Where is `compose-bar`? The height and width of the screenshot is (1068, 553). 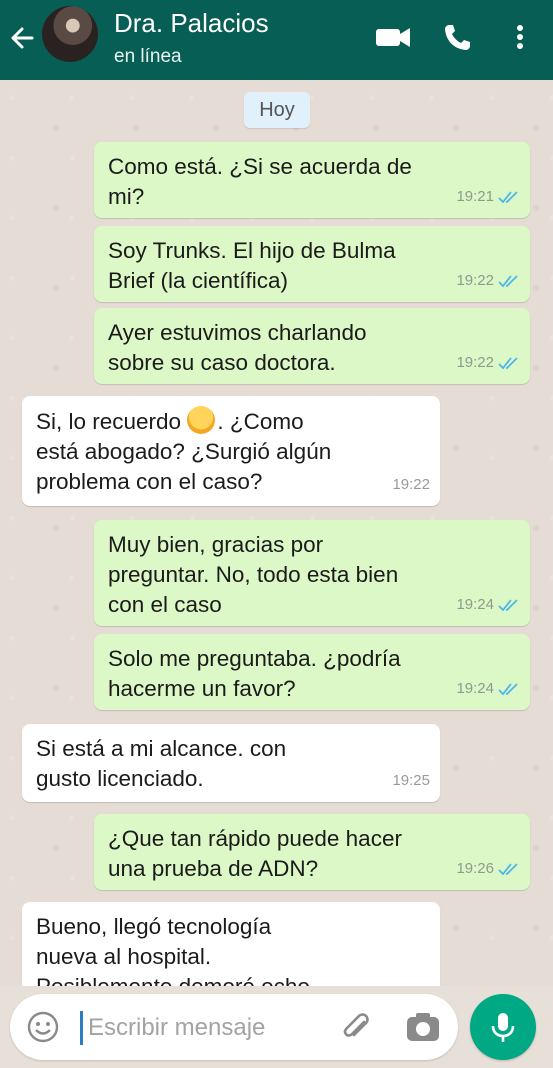
compose-bar is located at coordinates (234, 1027).